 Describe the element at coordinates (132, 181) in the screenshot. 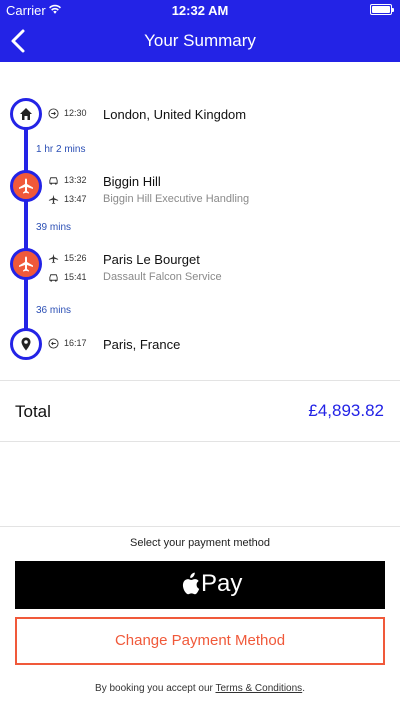

I see `airport-name: Biggin Hill` at that location.